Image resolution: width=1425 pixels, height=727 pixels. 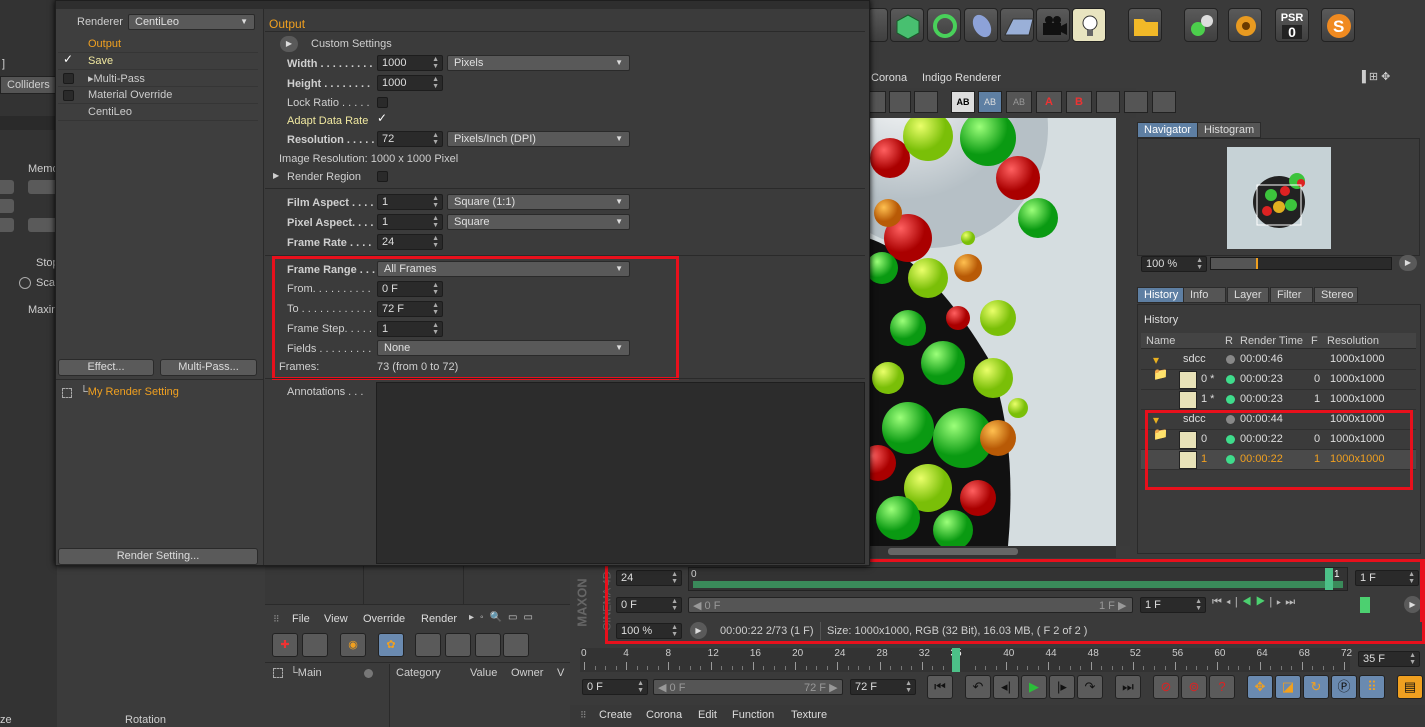 What do you see at coordinates (410, 222) in the screenshot?
I see `pixel-aspect-field: 1 ▲ ▼` at bounding box center [410, 222].